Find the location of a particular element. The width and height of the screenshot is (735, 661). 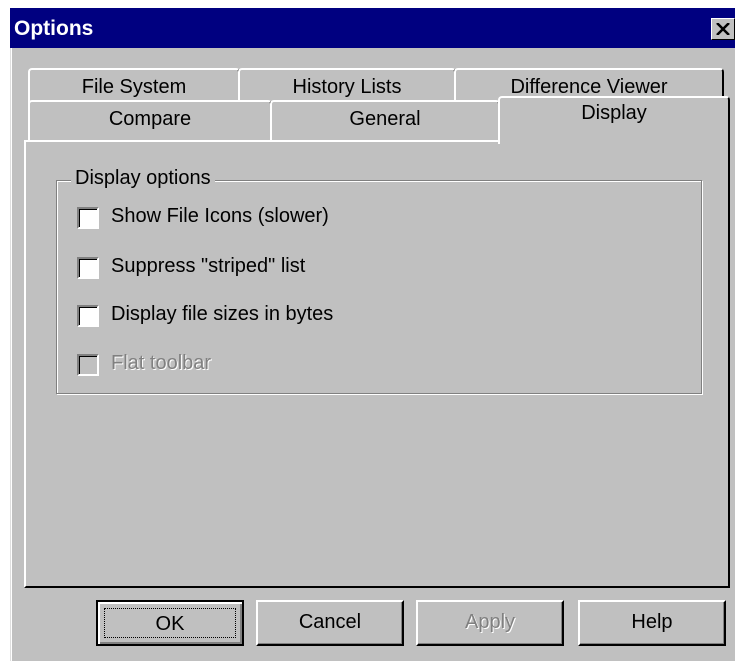

tab-file-system: File System is located at coordinates (134, 86).